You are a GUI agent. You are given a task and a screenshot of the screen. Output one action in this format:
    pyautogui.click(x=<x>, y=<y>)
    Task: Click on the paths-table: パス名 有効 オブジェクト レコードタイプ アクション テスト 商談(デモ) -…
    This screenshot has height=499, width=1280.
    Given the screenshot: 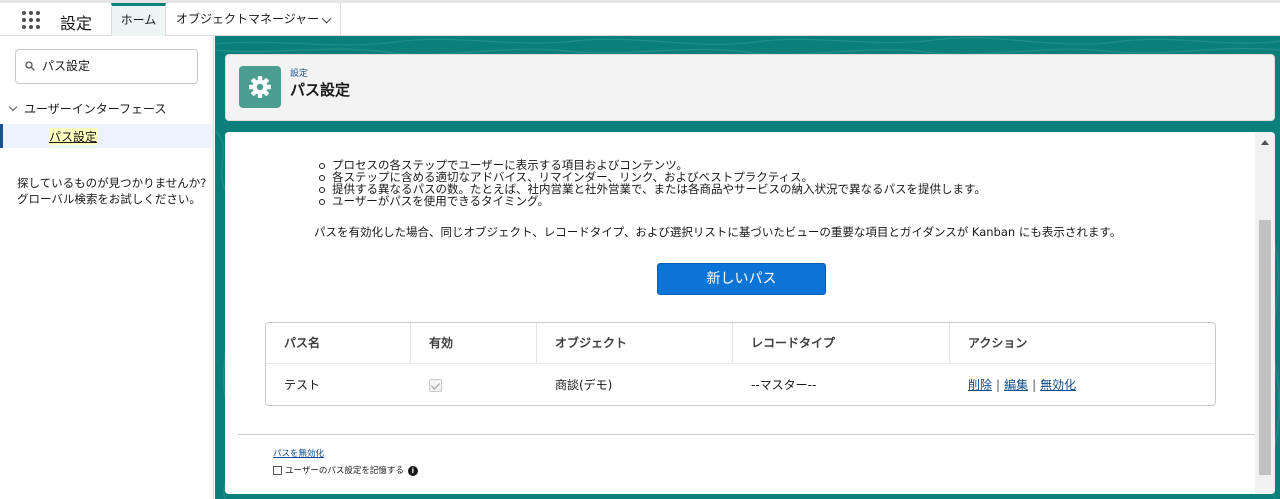 What is the action you would take?
    pyautogui.click(x=740, y=364)
    